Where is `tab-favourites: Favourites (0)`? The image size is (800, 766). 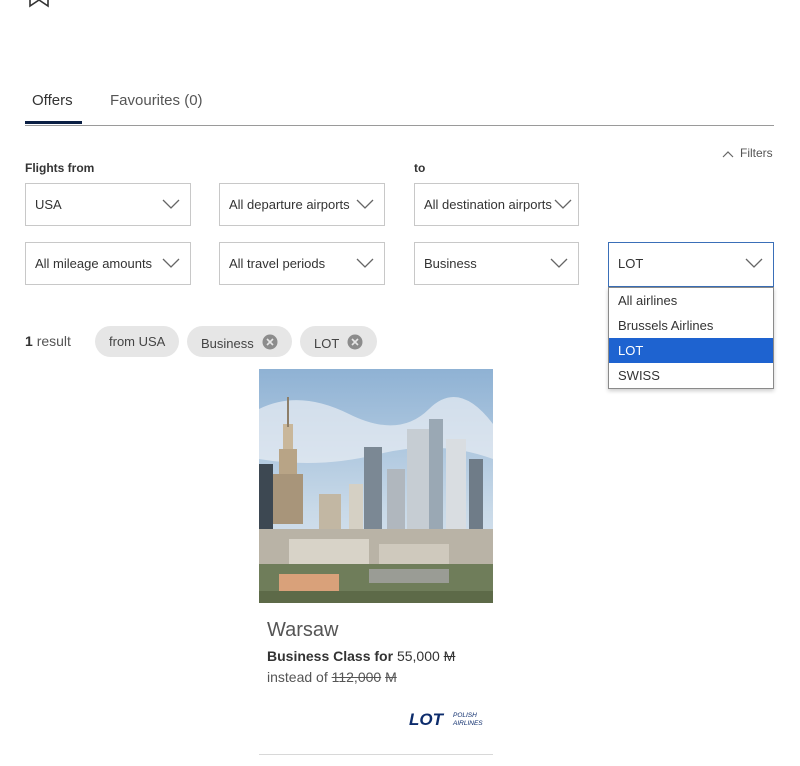 tab-favourites: Favourites (0) is located at coordinates (156, 100).